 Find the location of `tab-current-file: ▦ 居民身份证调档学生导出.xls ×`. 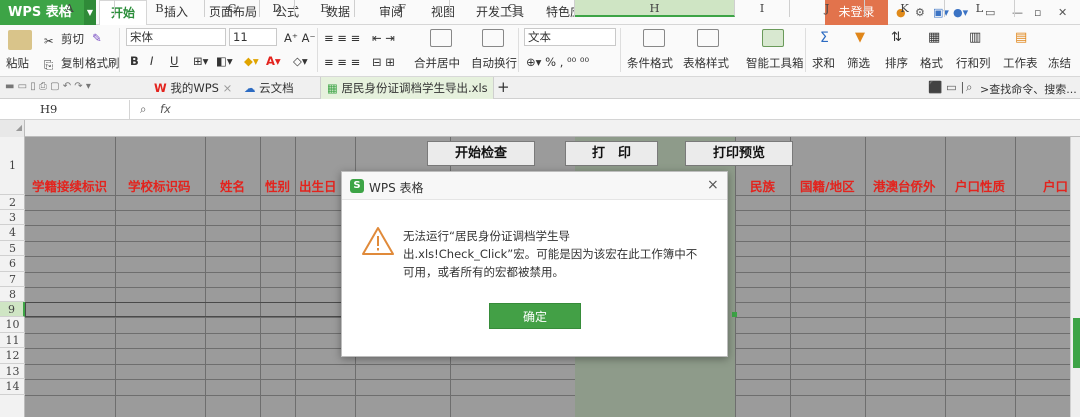

tab-current-file: ▦ 居民身份证调档学生导出.xls × is located at coordinates (407, 97).